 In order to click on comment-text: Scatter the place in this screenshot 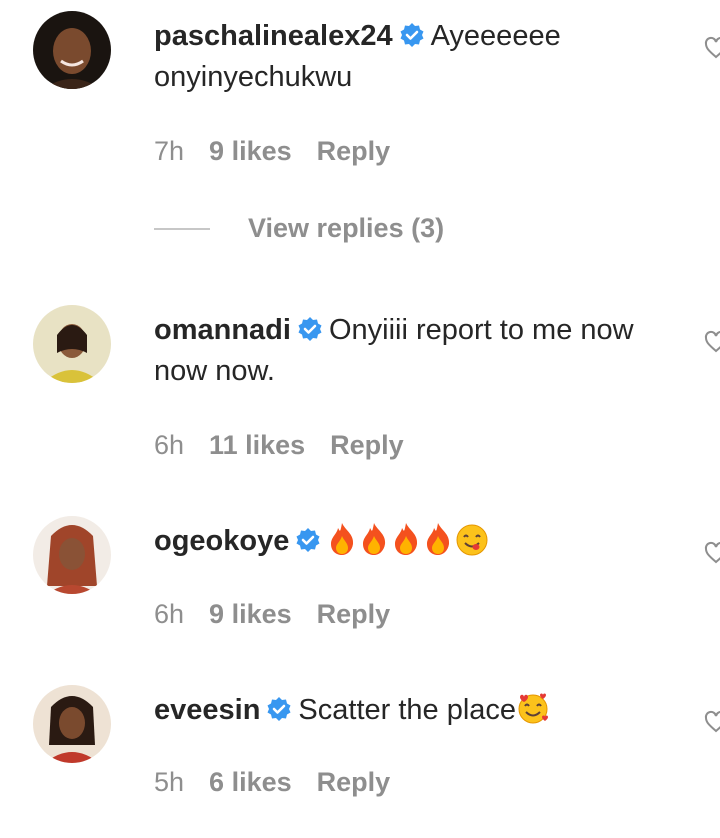, I will do `click(407, 710)`.